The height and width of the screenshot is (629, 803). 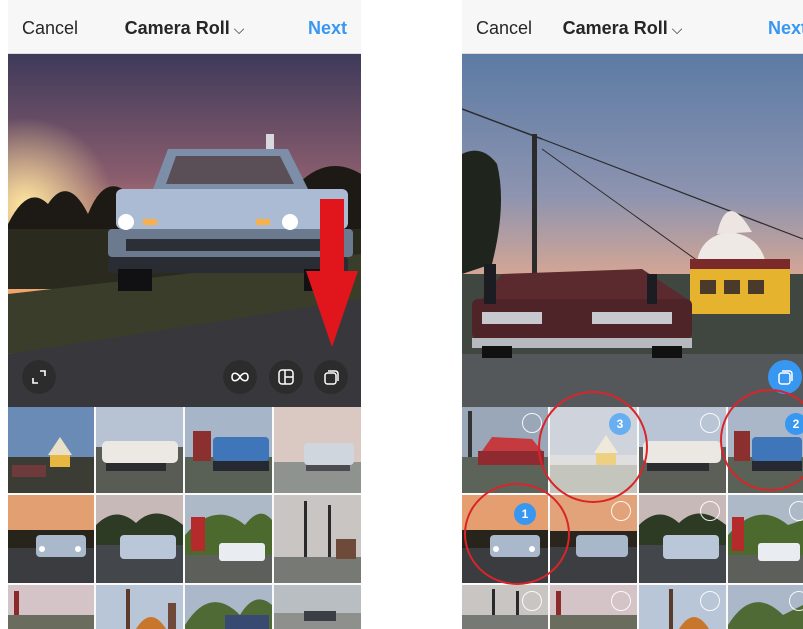 I want to click on boomerang-button, so click(x=240, y=377).